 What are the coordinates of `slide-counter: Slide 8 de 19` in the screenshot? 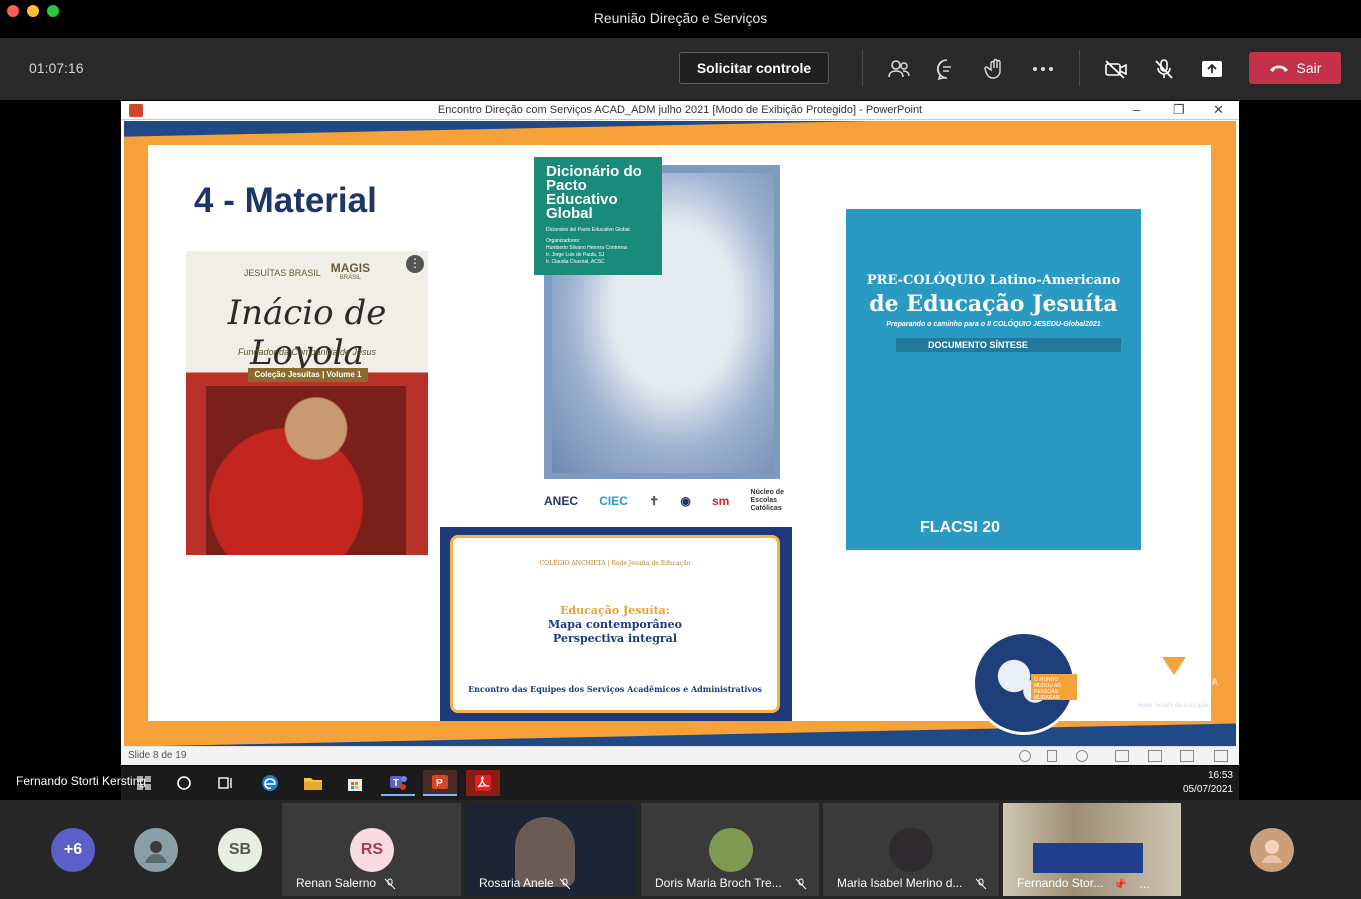 It's located at (157, 755).